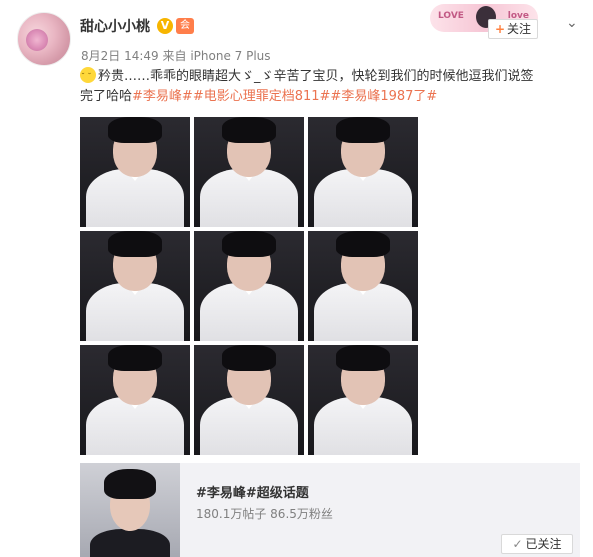 The width and height of the screenshot is (593, 557). Describe the element at coordinates (230, 56) in the screenshot. I see `post-source: iPhone 7 Plus` at that location.